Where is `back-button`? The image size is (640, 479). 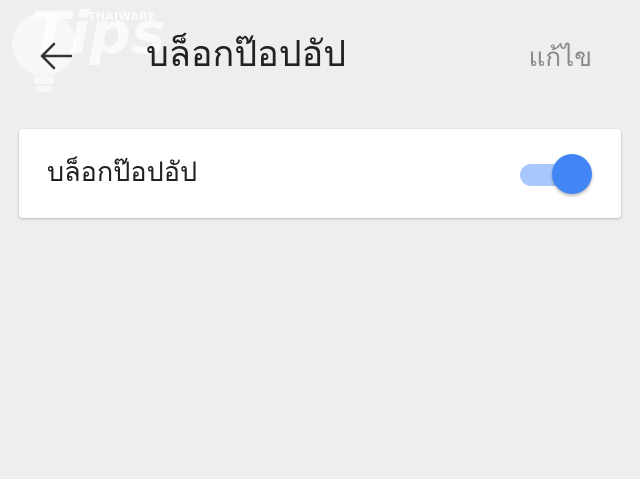
back-button is located at coordinates (56, 56).